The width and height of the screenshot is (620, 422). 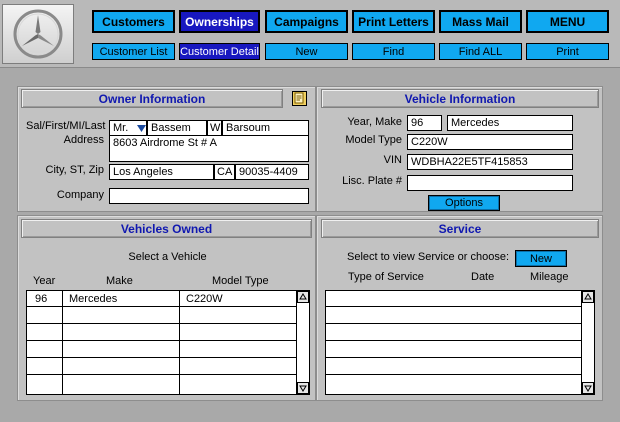 What do you see at coordinates (204, 299) in the screenshot?
I see `cell-model-type: C220W` at bounding box center [204, 299].